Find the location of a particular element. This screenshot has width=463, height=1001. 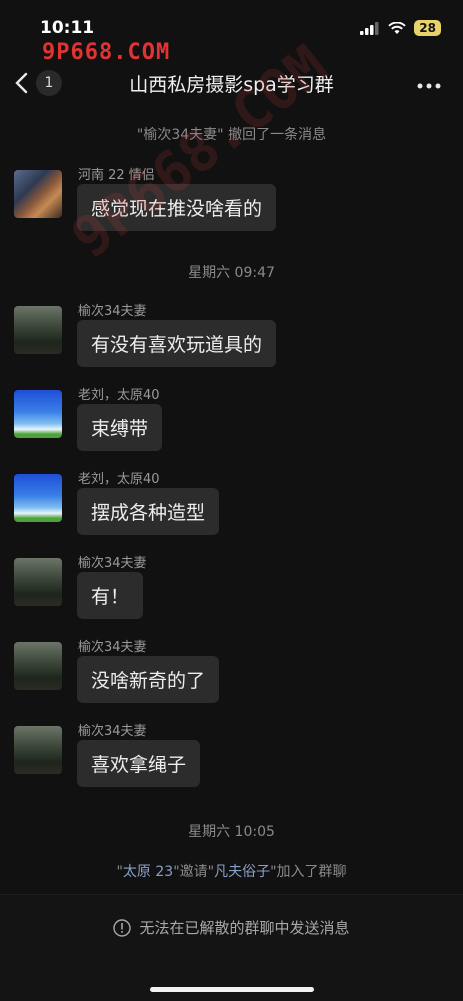

disbanded-text: 无法在已解散的群聊中发送消息 is located at coordinates (244, 928).